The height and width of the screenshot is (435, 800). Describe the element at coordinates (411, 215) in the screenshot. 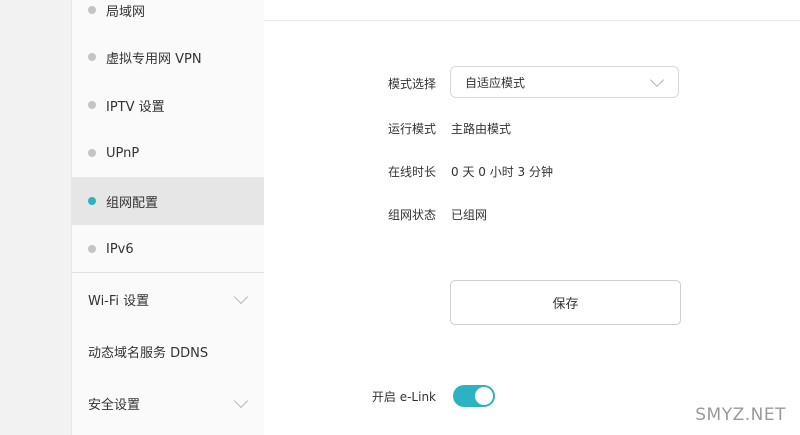

I see `mesh-status-label: 组网状态` at that location.